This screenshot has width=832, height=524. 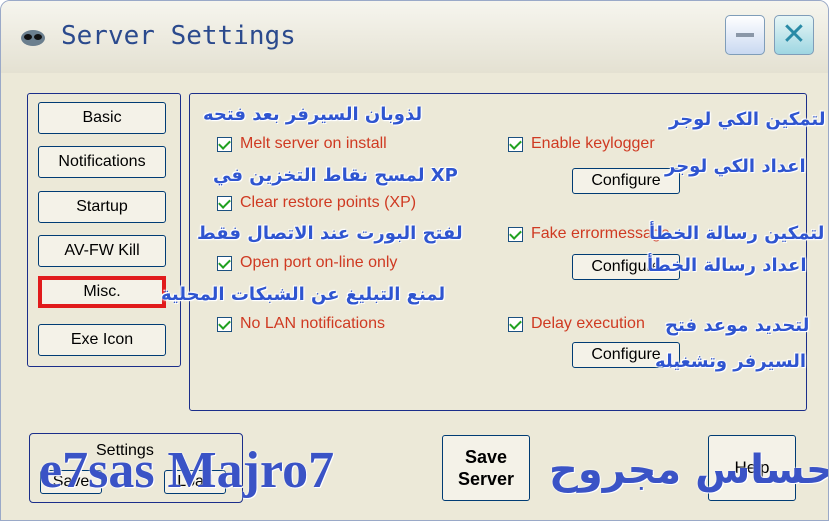 What do you see at coordinates (588, 323) in the screenshot?
I see `delay-execution-label: Delay execution` at bounding box center [588, 323].